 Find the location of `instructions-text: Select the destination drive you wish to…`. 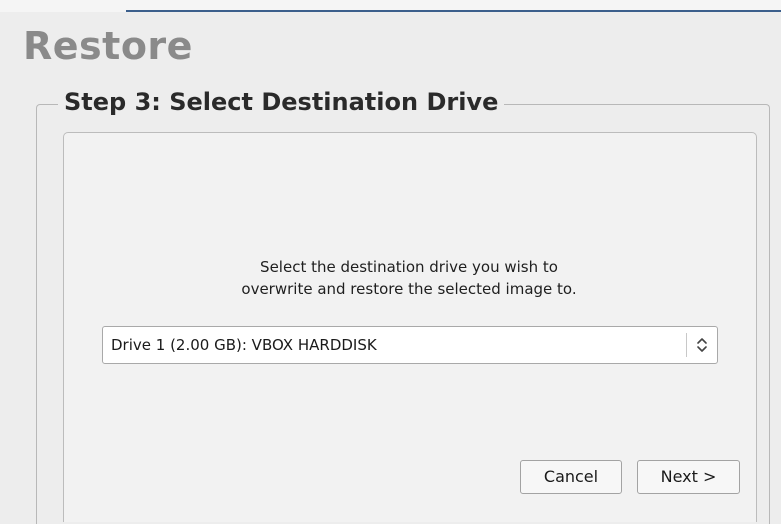

instructions-text: Select the destination drive you wish to… is located at coordinates (409, 278).